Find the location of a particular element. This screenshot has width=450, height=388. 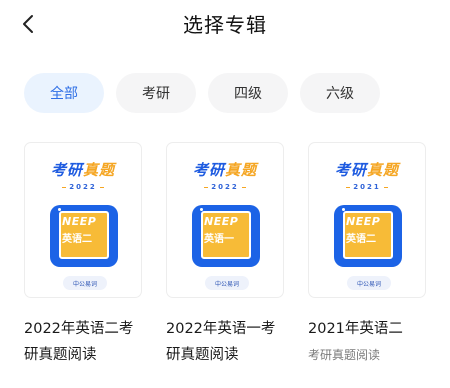

album-cover: 考研真题 2022 NEEP 英语二 中公易词 is located at coordinates (83, 220).